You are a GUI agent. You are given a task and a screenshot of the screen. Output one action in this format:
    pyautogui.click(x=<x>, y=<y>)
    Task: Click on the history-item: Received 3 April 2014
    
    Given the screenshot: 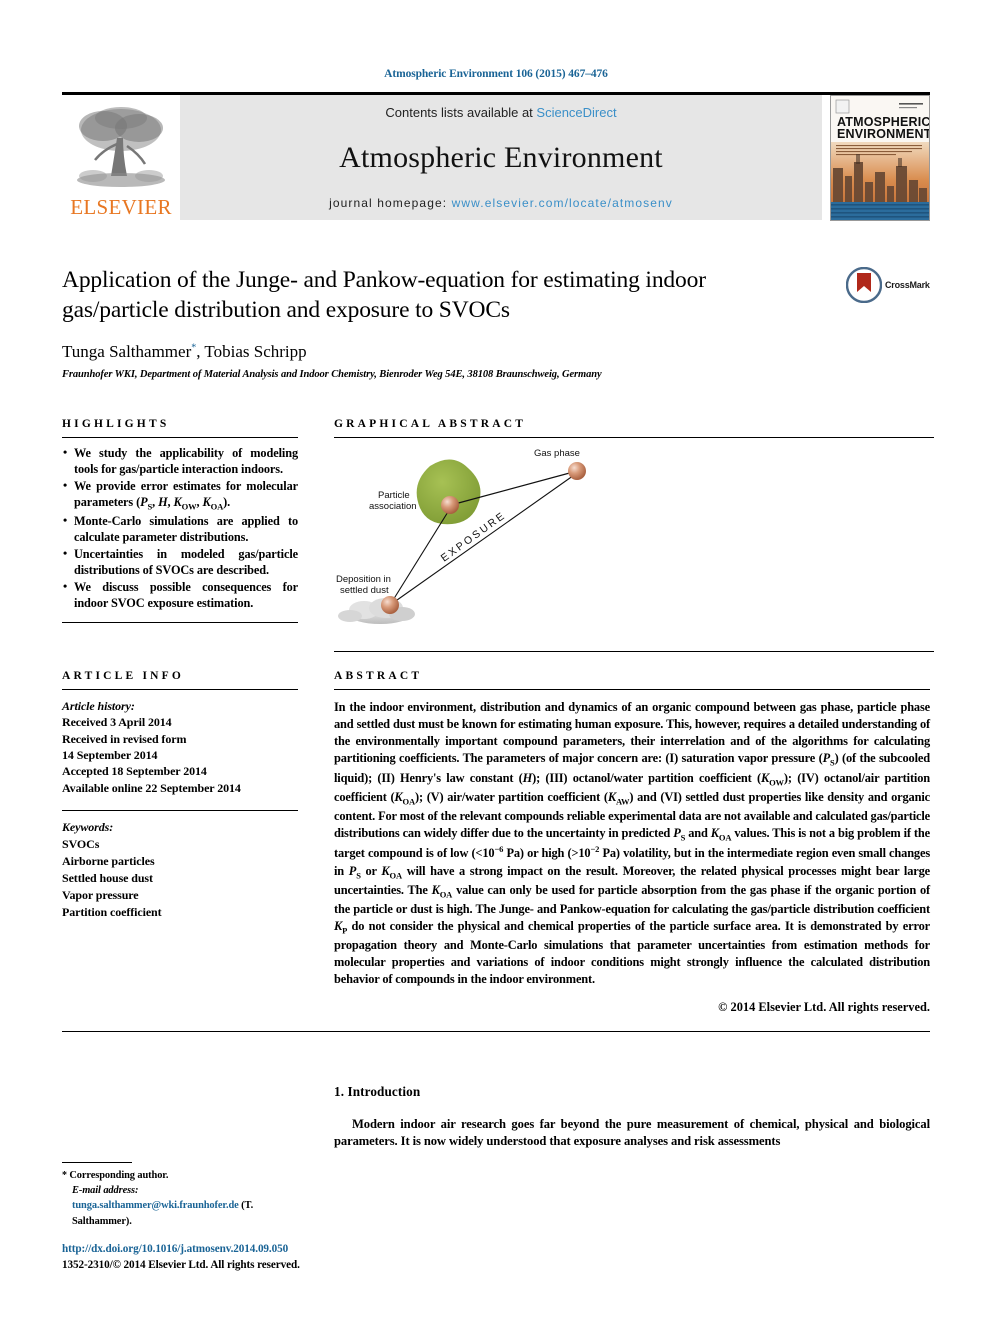 What is the action you would take?
    pyautogui.click(x=117, y=722)
    